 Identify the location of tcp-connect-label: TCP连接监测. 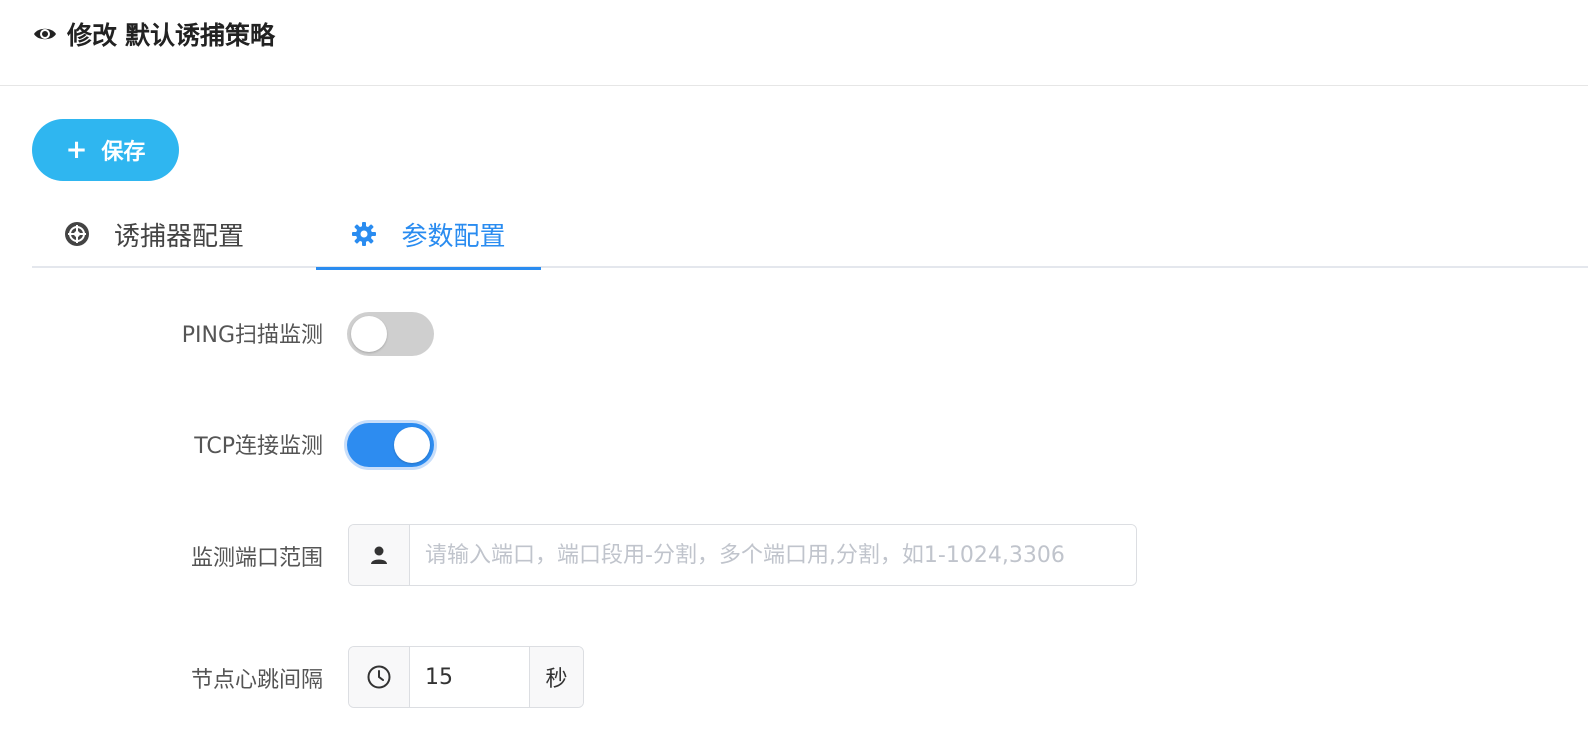
(258, 446).